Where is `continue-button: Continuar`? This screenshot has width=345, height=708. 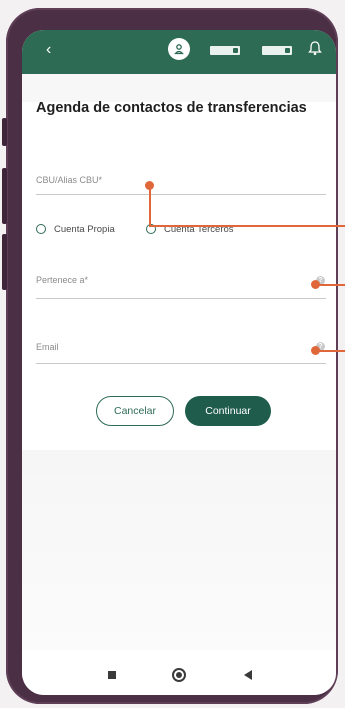 continue-button: Continuar is located at coordinates (228, 411).